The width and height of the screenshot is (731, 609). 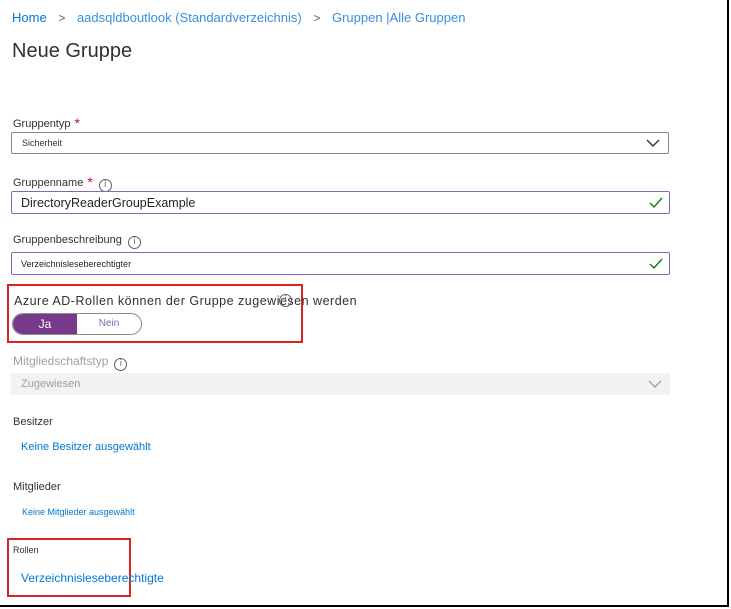 I want to click on membership-type-label: Mitgliedschaftstyp i, so click(x=70, y=362).